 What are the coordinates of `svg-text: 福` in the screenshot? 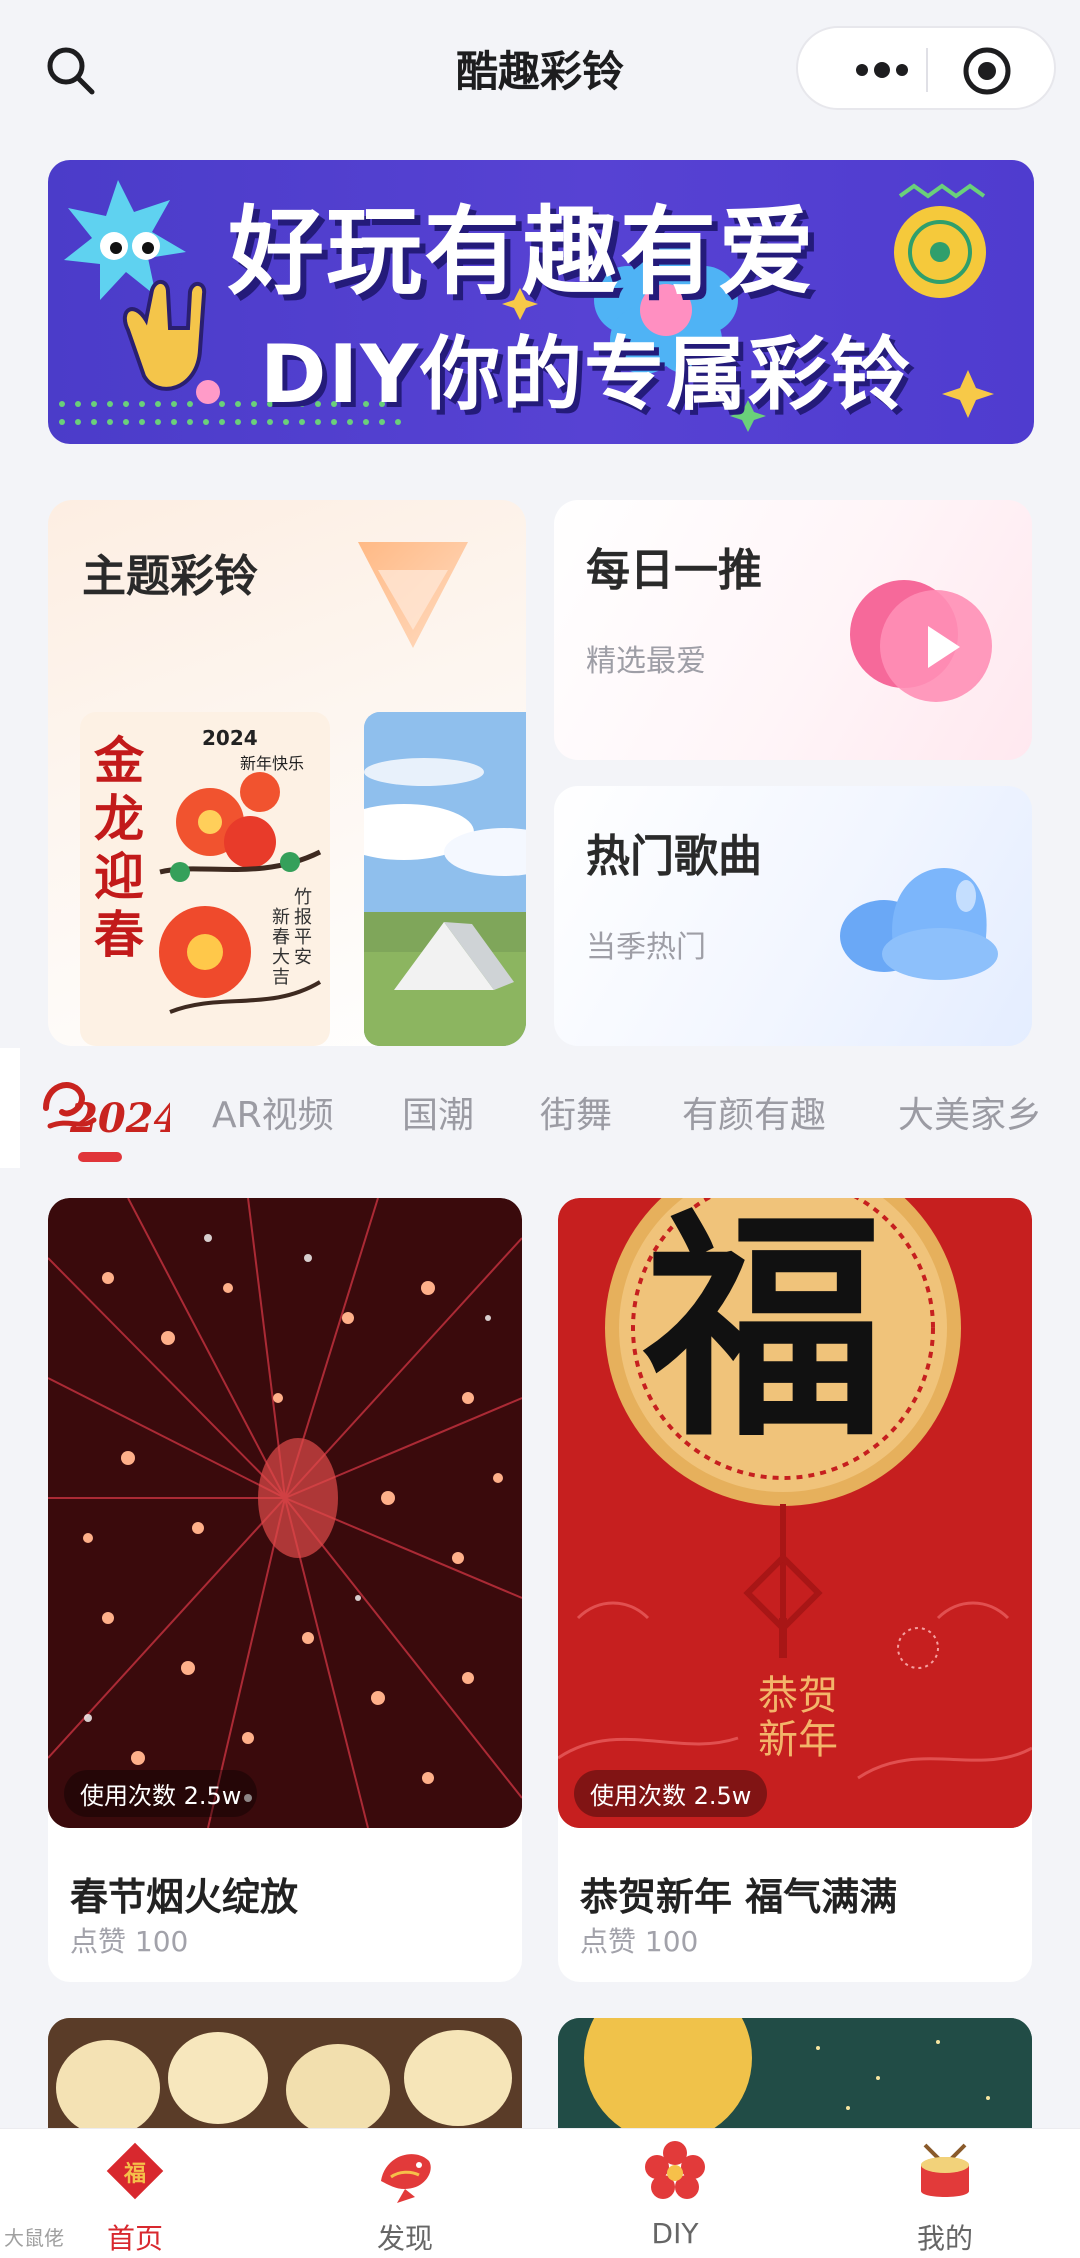 It's located at (134, 2174).